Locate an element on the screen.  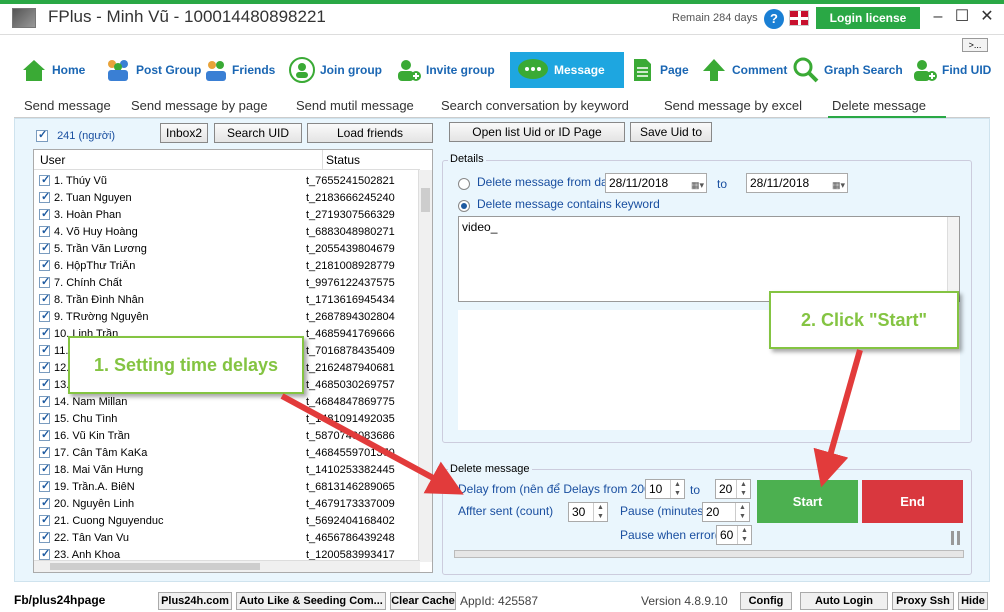
select-all-row: 241 (người) is located at coordinates (75, 135).